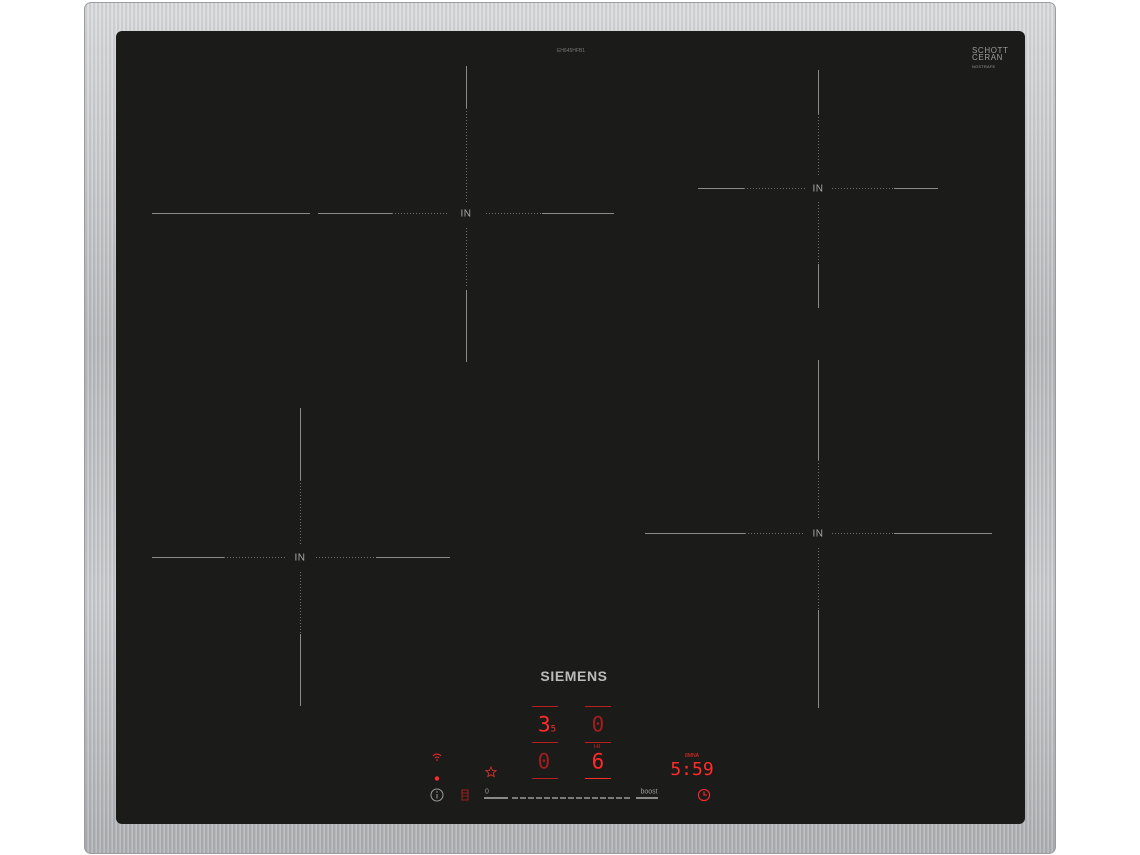 The height and width of the screenshot is (855, 1140). I want to click on zone-top-left-power-main: 3, so click(544, 724).